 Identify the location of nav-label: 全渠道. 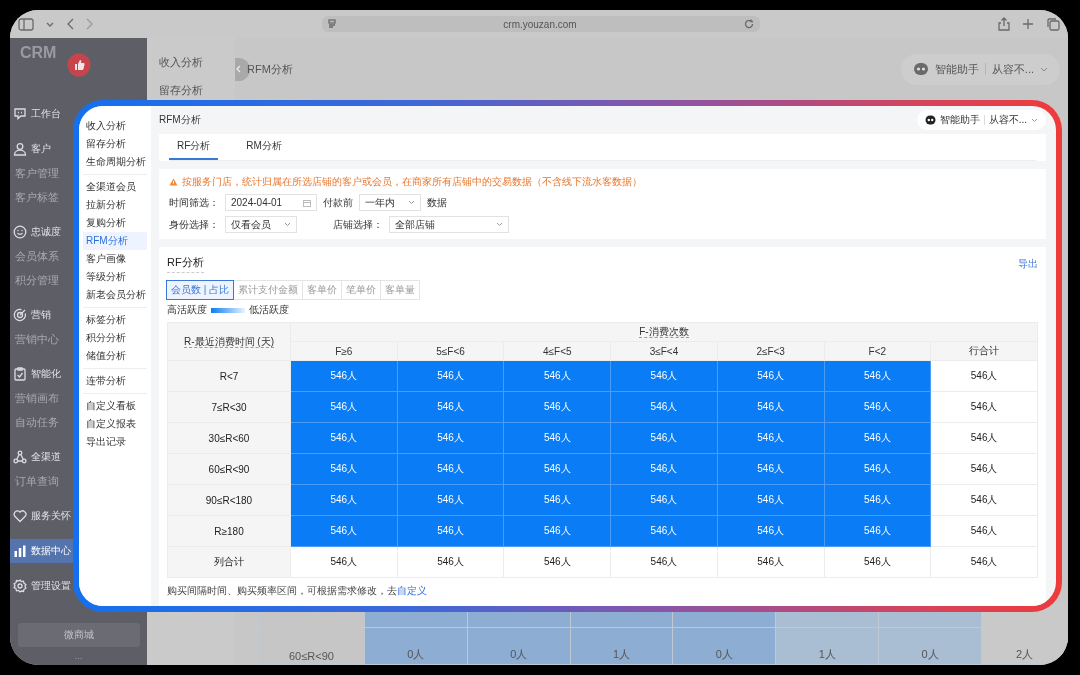
(46, 457).